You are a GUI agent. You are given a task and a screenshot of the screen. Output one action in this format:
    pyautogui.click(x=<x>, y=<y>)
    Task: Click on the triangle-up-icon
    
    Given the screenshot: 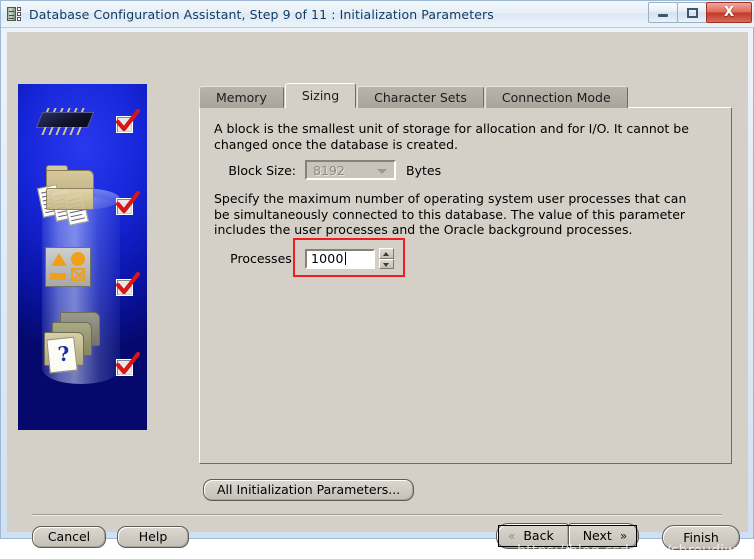 What is the action you would take?
    pyautogui.click(x=386, y=254)
    